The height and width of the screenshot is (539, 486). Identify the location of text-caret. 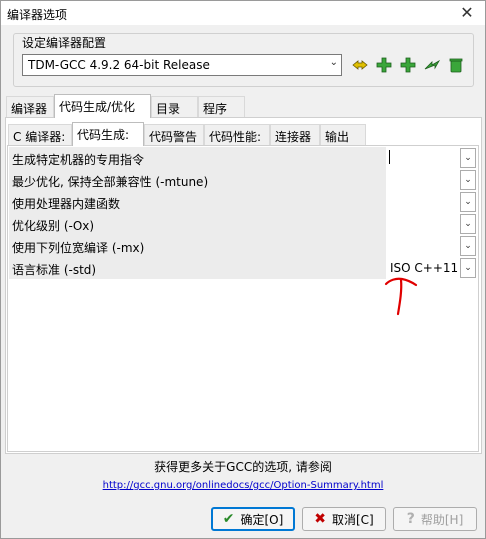
(389, 157).